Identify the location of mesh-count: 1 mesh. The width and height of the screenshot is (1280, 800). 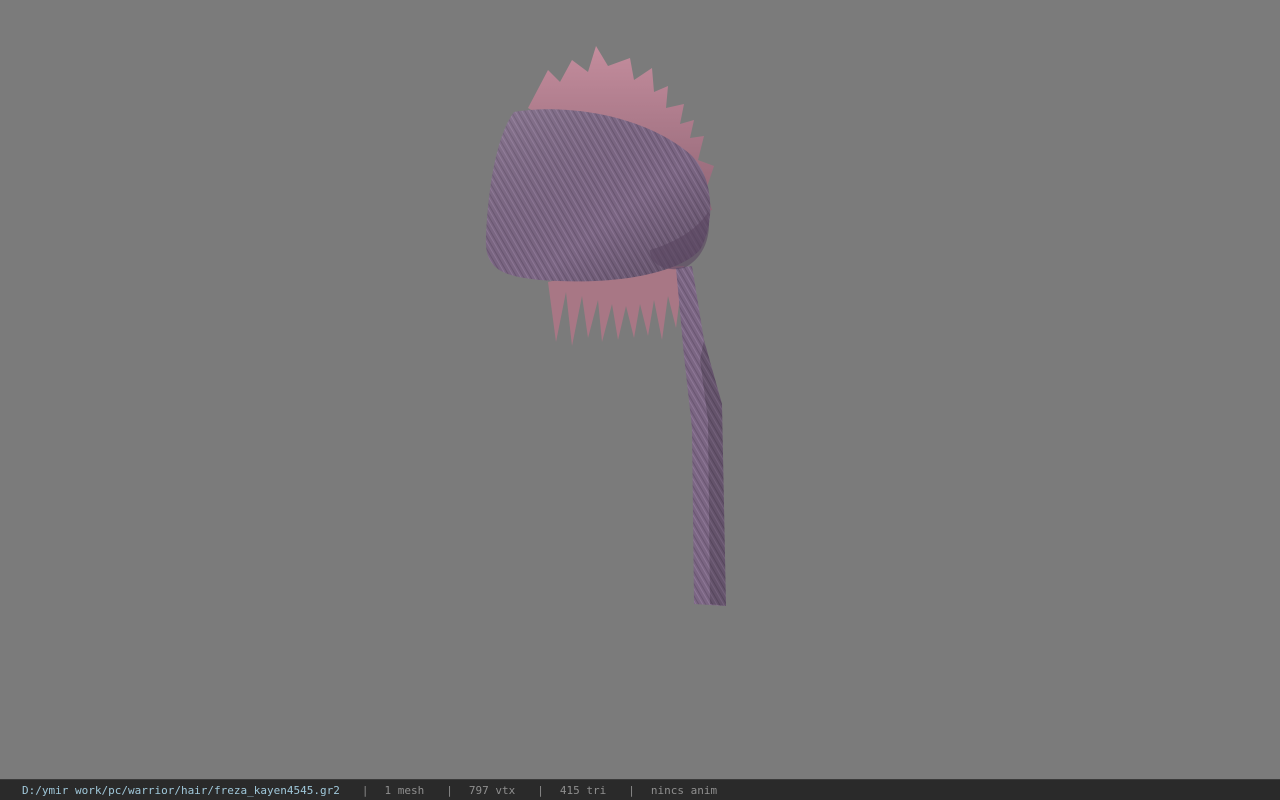
(404, 790).